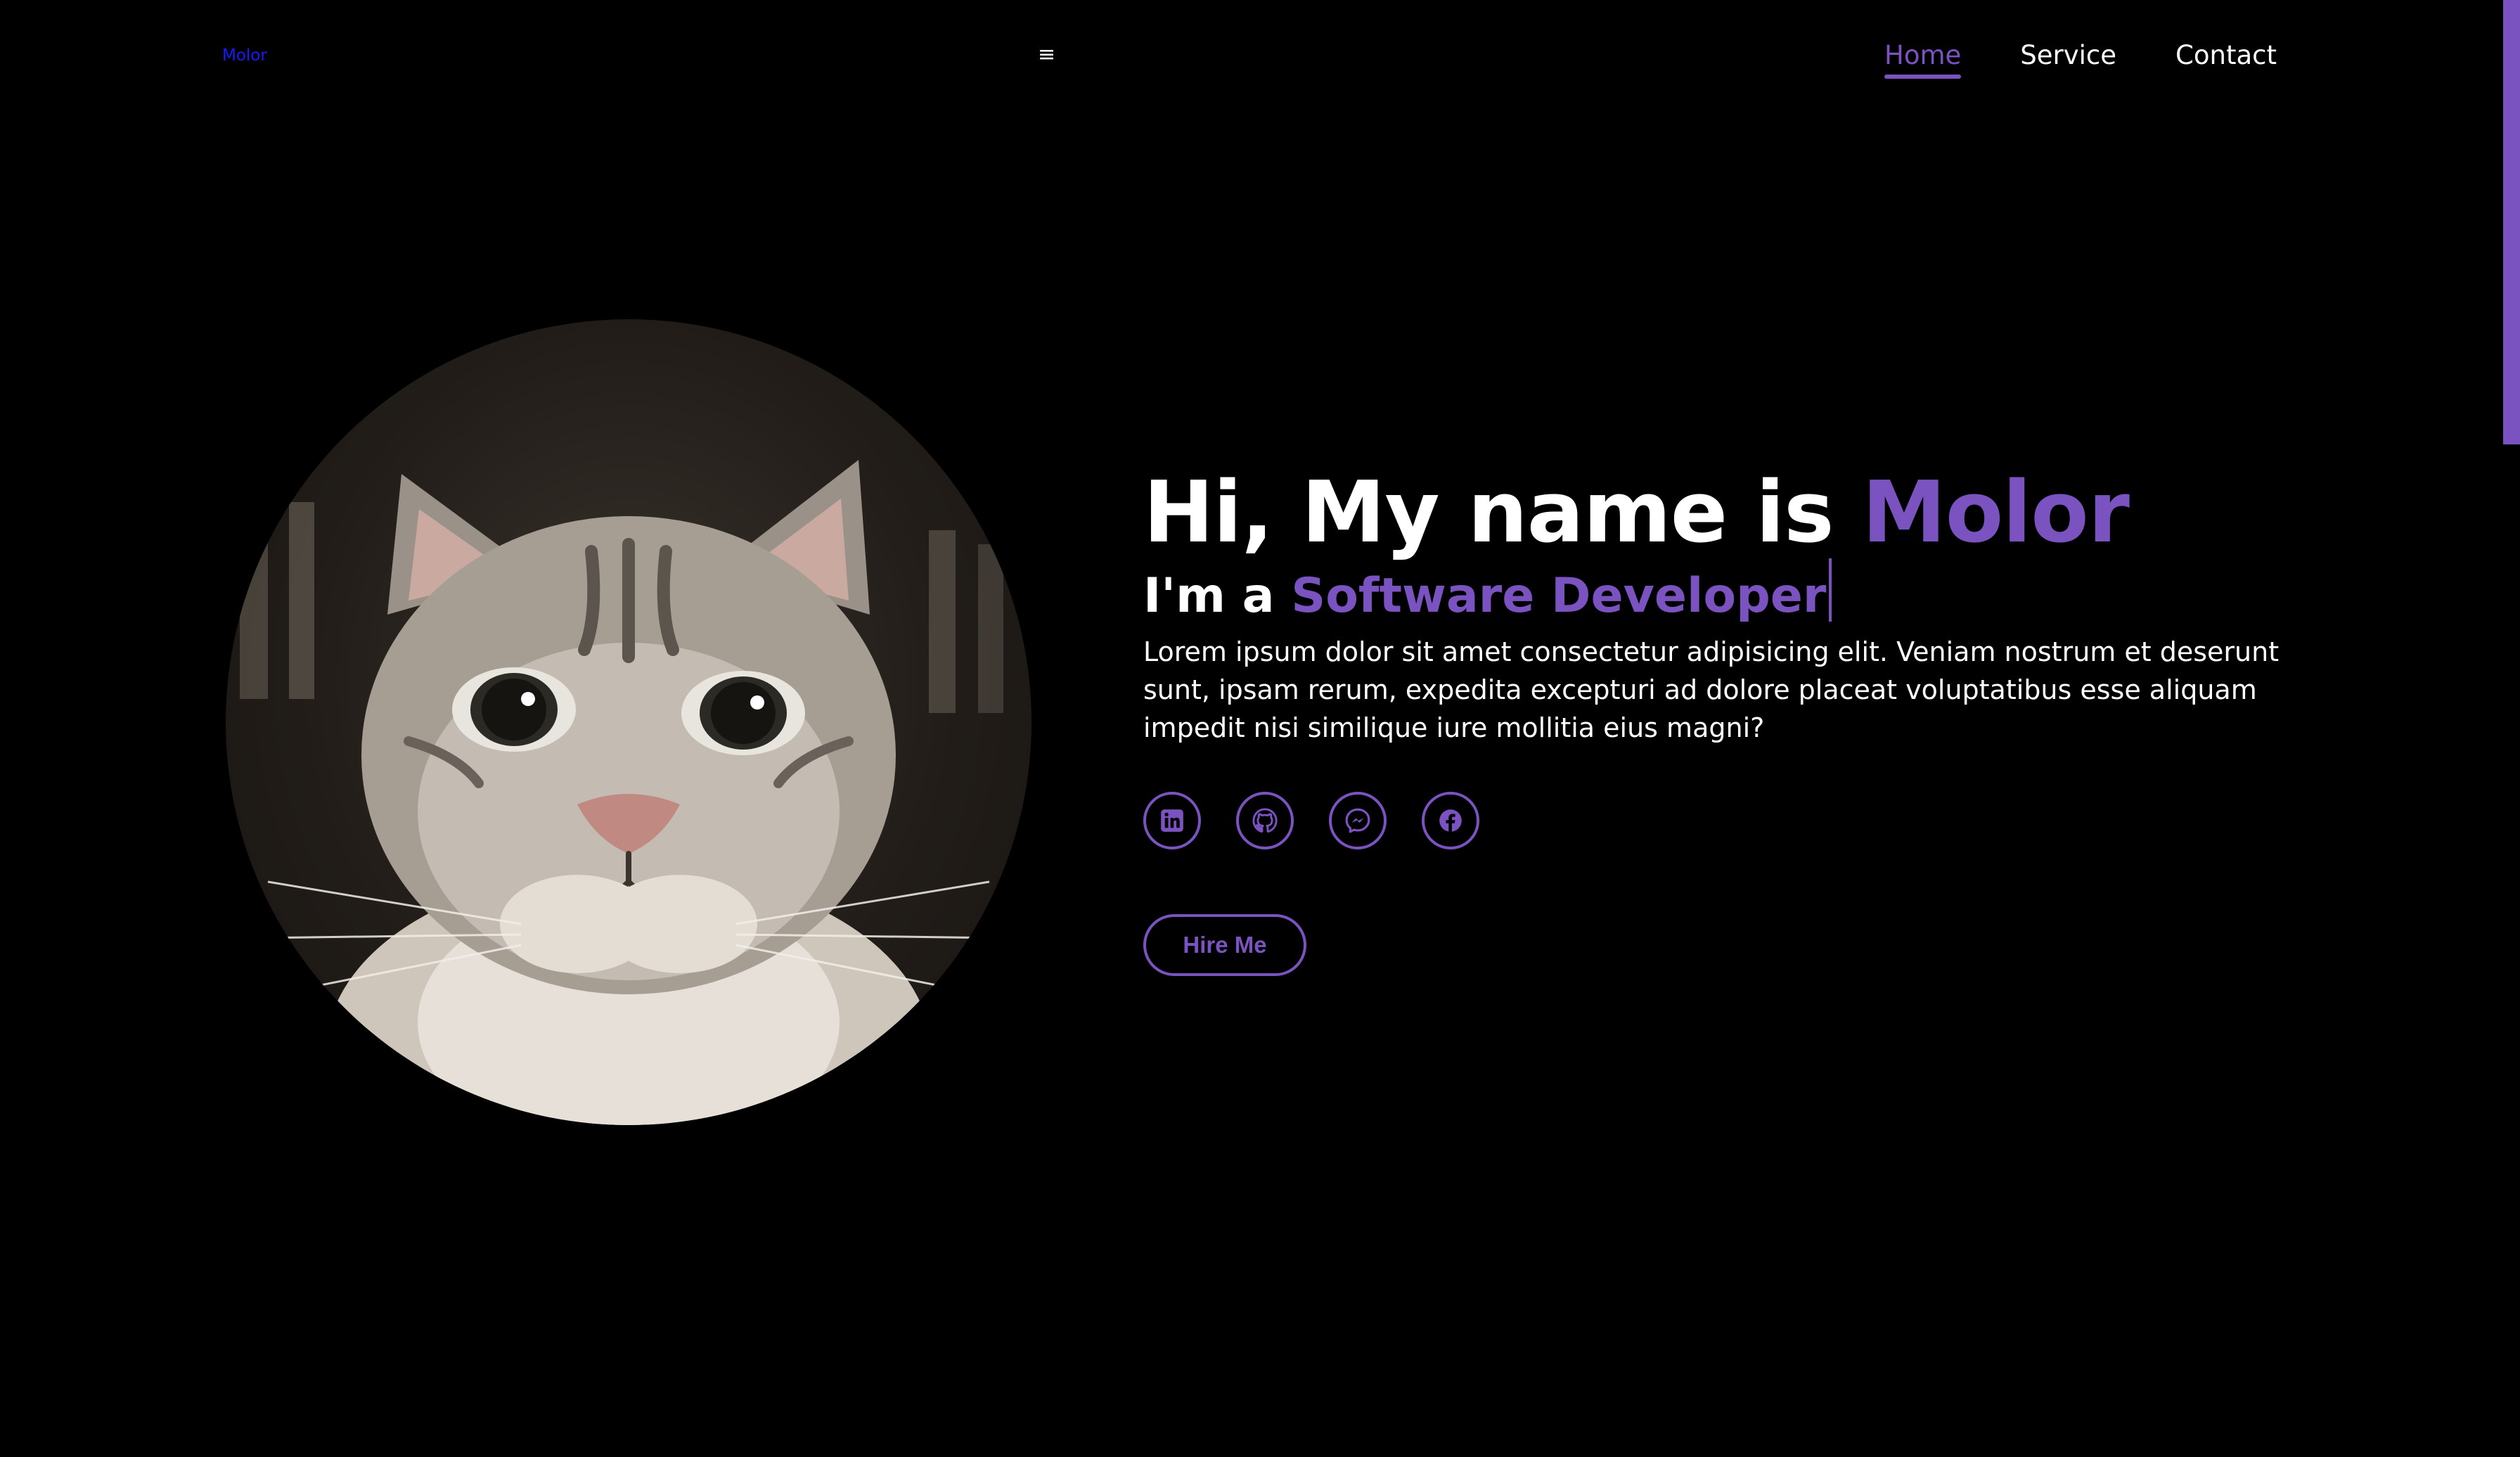  What do you see at coordinates (1712, 820) in the screenshot?
I see `social-links` at bounding box center [1712, 820].